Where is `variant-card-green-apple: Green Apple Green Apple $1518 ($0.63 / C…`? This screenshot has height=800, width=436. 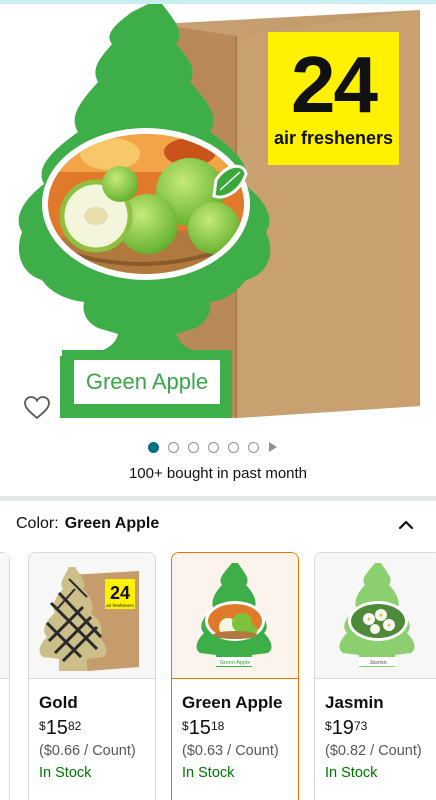 variant-card-green-apple: Green Apple Green Apple $1518 ($0.63 / C… is located at coordinates (235, 676).